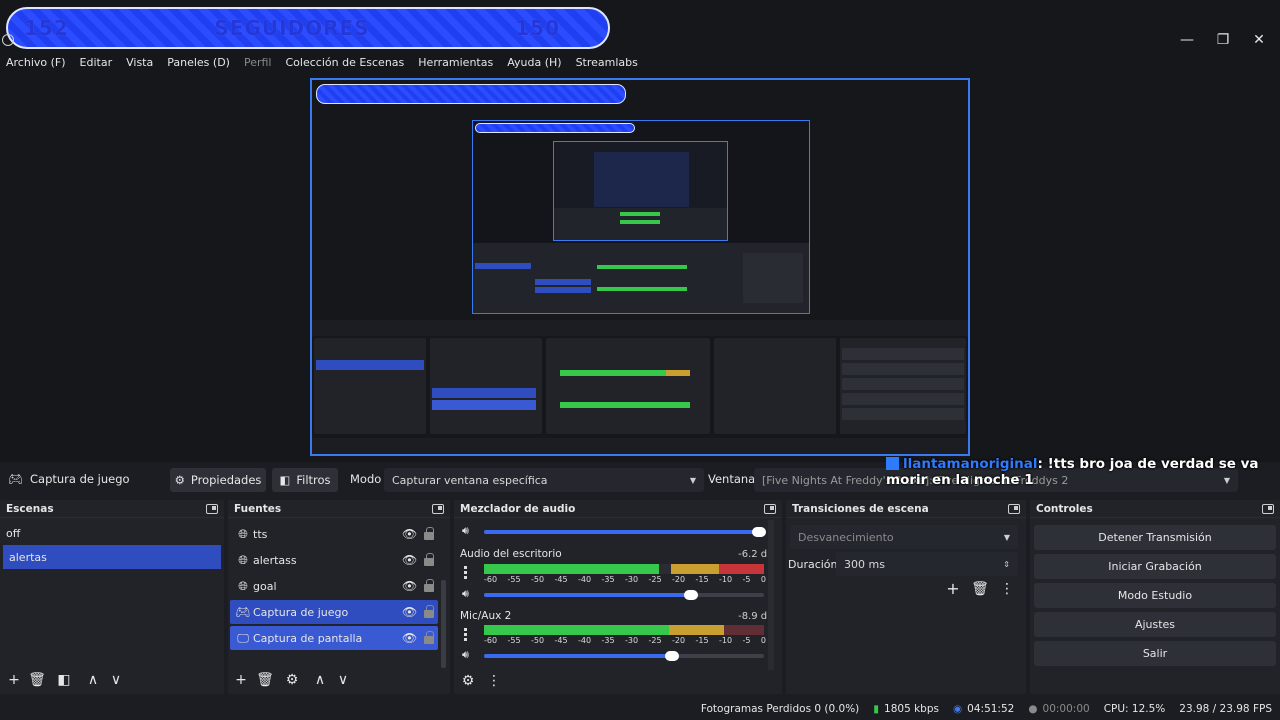 The height and width of the screenshot is (720, 1280). What do you see at coordinates (780, 709) in the screenshot?
I see `dropped-frames: Fotogramas Perdidos 0 (0.0%)` at bounding box center [780, 709].